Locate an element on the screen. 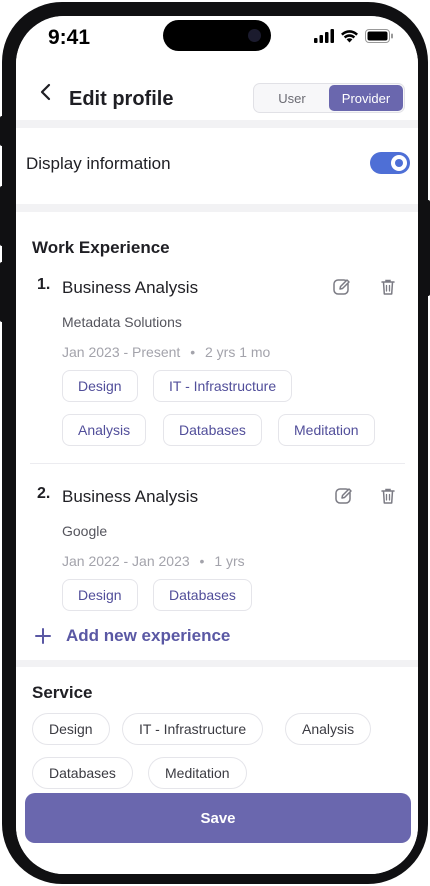  add-experience-button: Add new experience is located at coordinates (132, 636).